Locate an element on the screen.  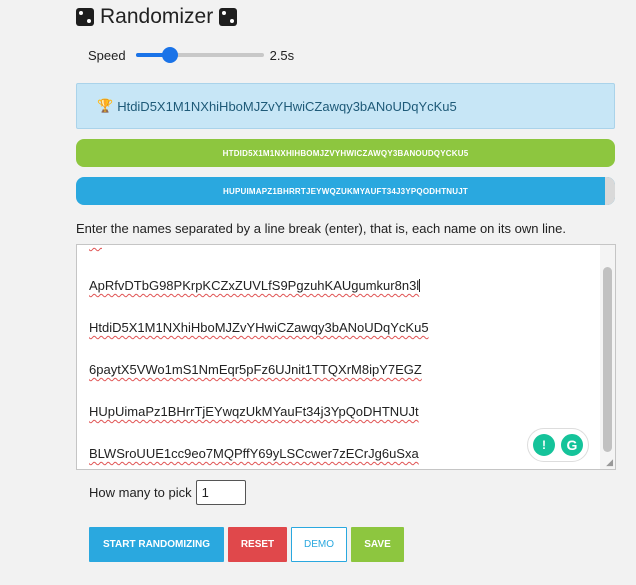
history-bar-edge is located at coordinates (610, 191).